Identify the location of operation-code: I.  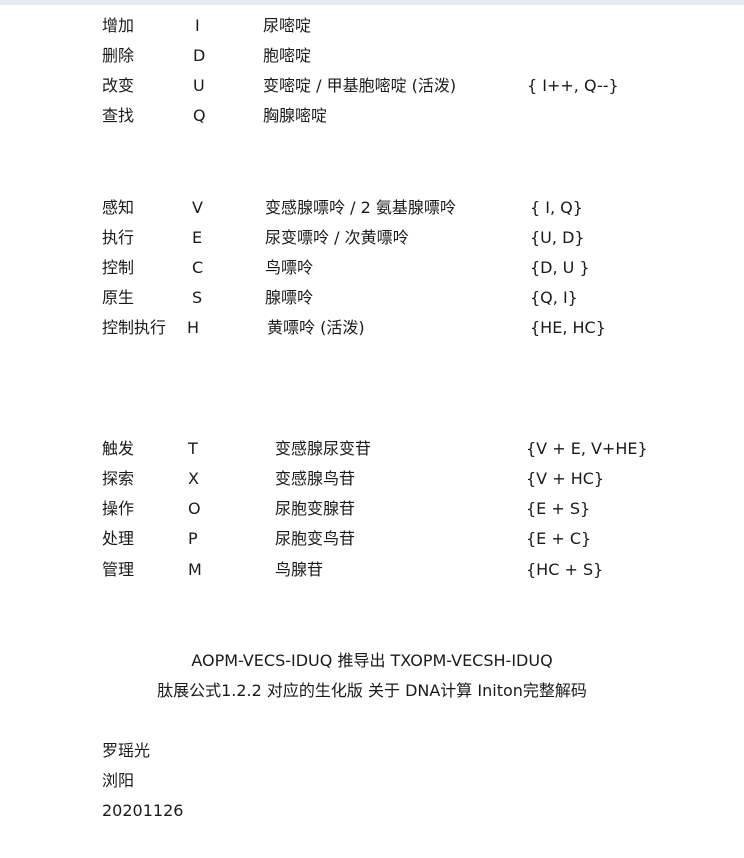
(197, 25).